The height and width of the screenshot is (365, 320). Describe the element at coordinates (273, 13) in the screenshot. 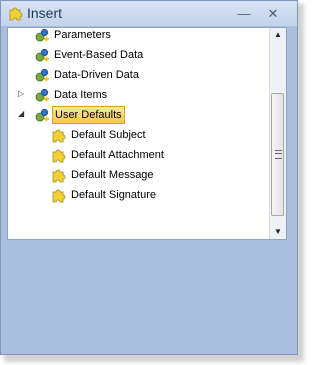

I see `close-button: ✕` at that location.